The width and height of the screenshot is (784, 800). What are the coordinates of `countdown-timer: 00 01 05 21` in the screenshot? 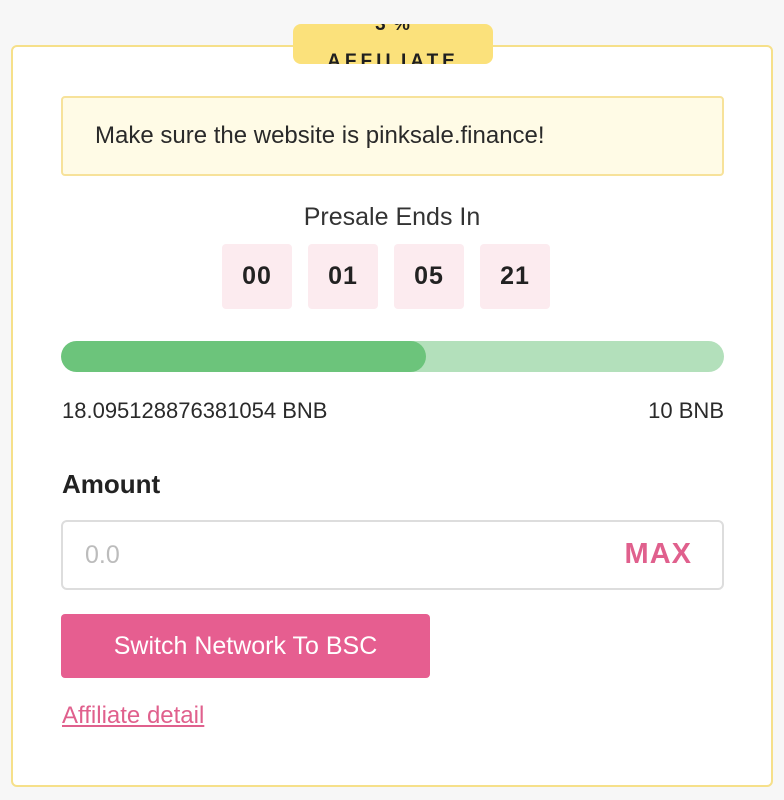 It's located at (386, 276).